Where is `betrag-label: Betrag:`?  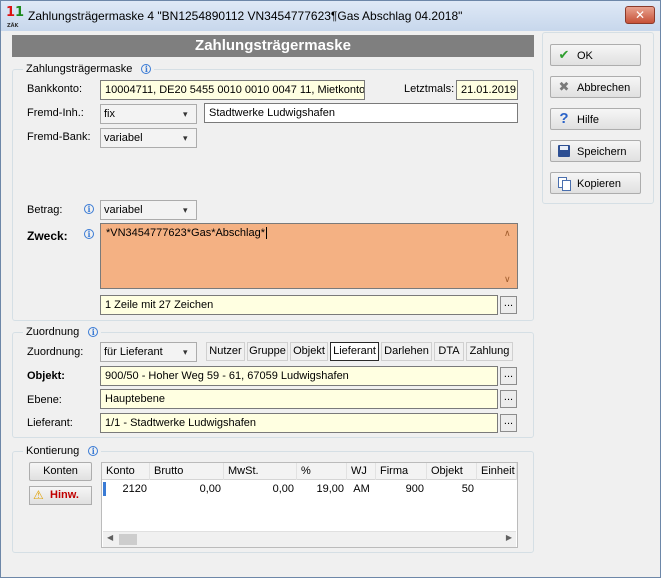
betrag-label: Betrag: is located at coordinates (45, 210).